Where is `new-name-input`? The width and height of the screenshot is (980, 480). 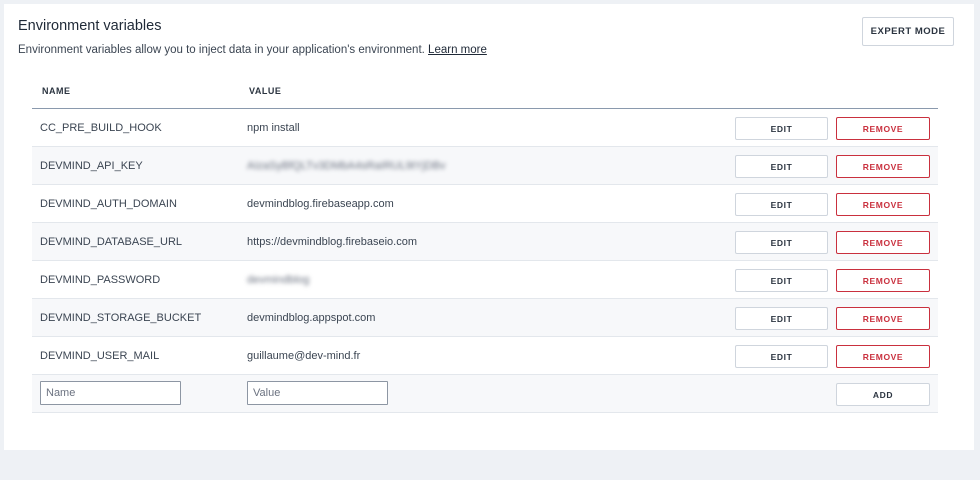 new-name-input is located at coordinates (110, 393).